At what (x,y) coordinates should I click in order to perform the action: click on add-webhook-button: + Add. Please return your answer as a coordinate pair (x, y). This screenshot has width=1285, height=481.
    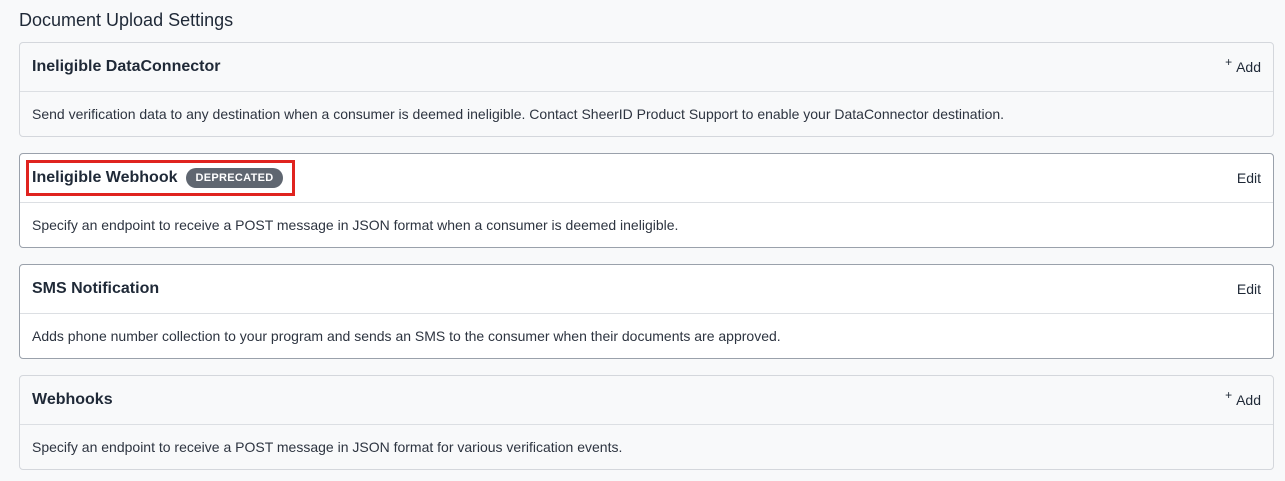
    Looking at the image, I should click on (1243, 398).